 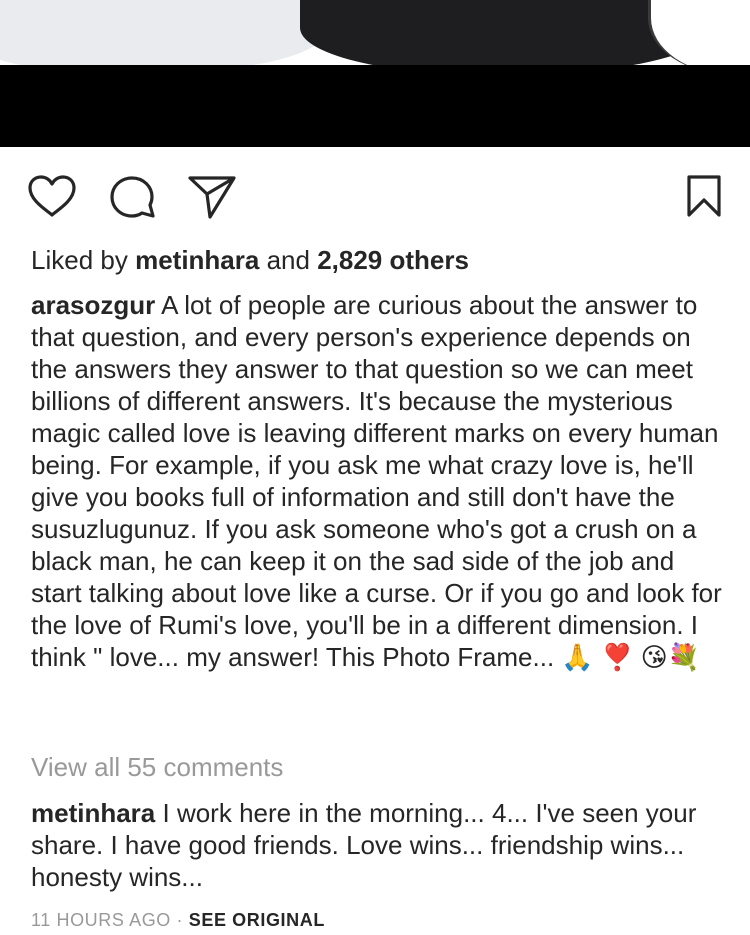 What do you see at coordinates (197, 260) in the screenshot?
I see `liked-by-username: metinhara` at bounding box center [197, 260].